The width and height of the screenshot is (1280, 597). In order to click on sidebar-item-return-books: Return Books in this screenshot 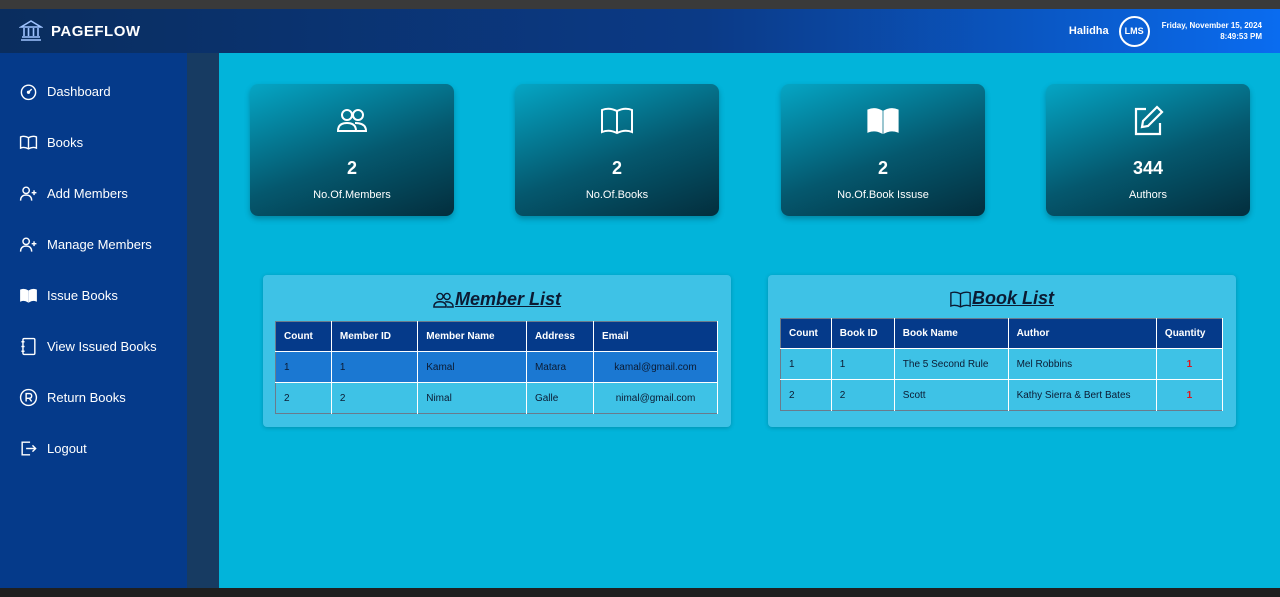, I will do `click(72, 397)`.